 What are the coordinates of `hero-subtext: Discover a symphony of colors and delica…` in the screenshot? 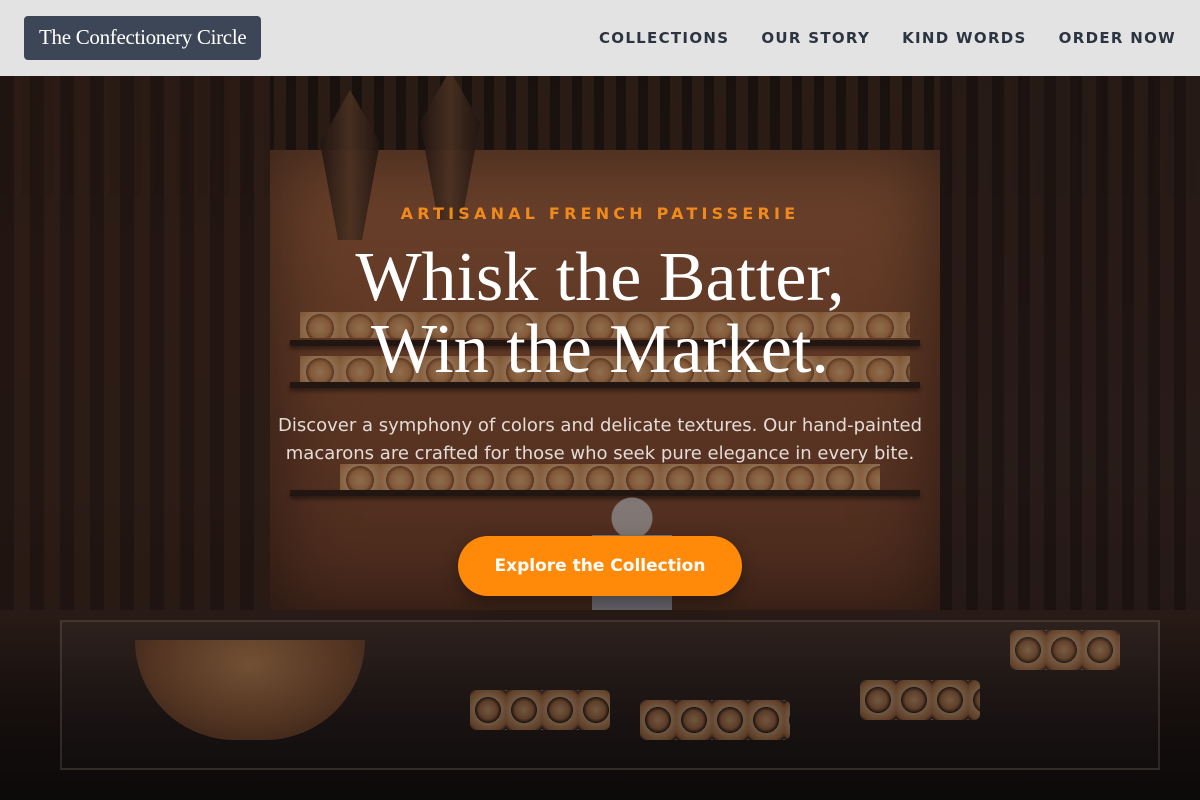 It's located at (600, 439).